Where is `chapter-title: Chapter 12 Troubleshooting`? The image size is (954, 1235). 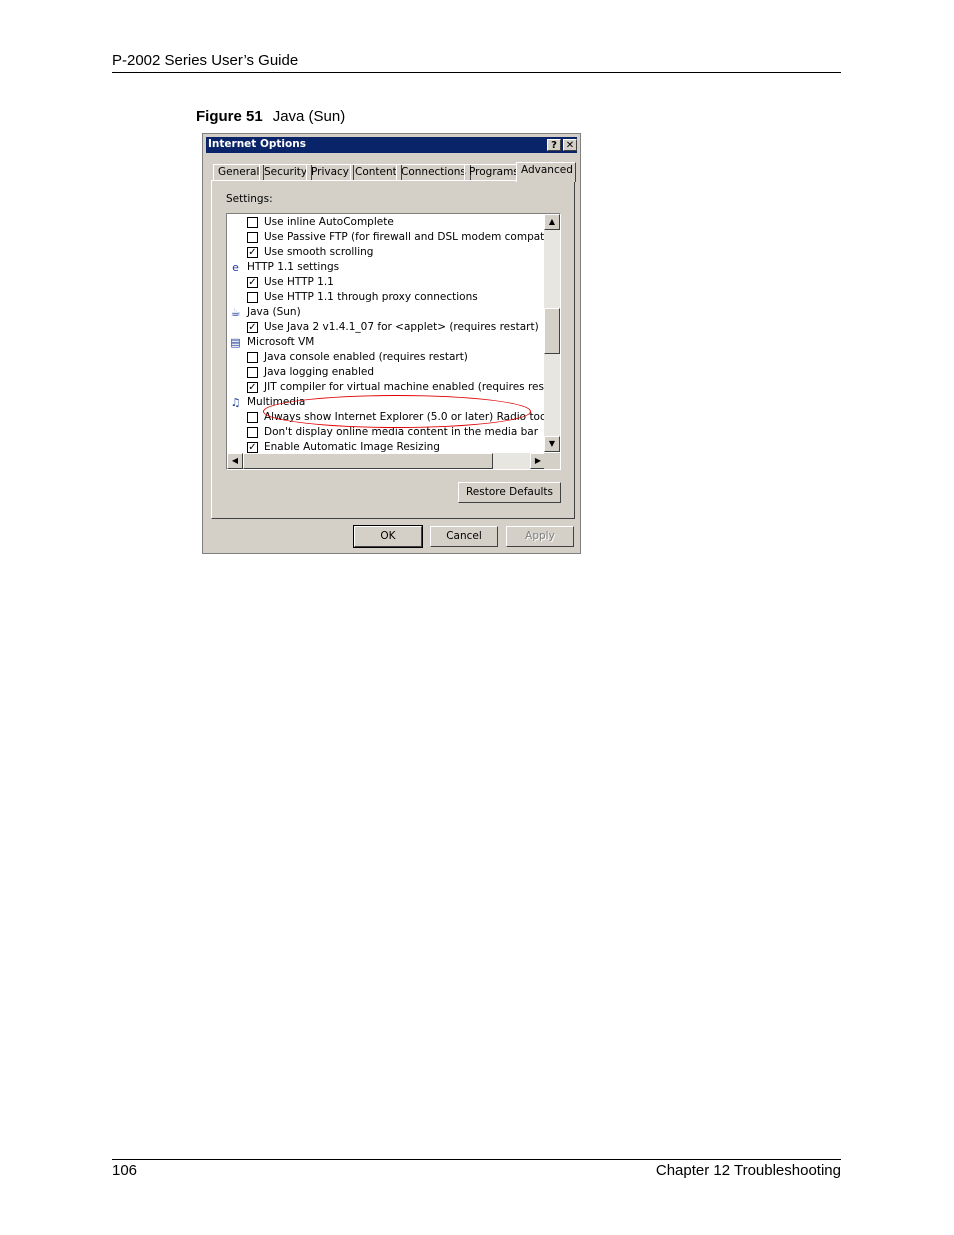 chapter-title: Chapter 12 Troubleshooting is located at coordinates (748, 1170).